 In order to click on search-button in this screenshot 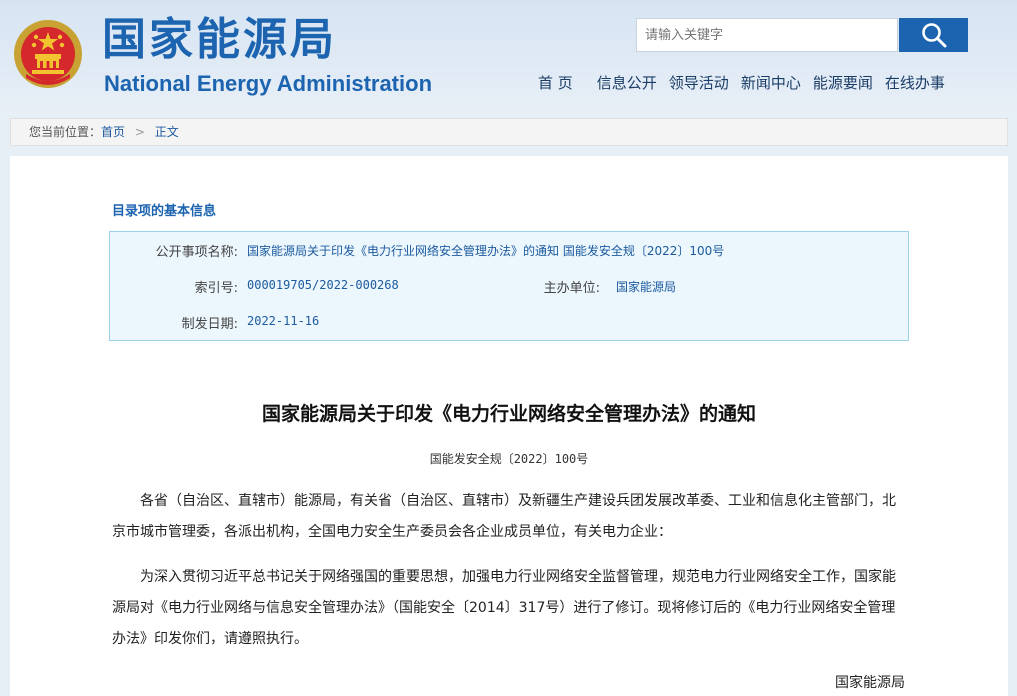, I will do `click(933, 35)`.